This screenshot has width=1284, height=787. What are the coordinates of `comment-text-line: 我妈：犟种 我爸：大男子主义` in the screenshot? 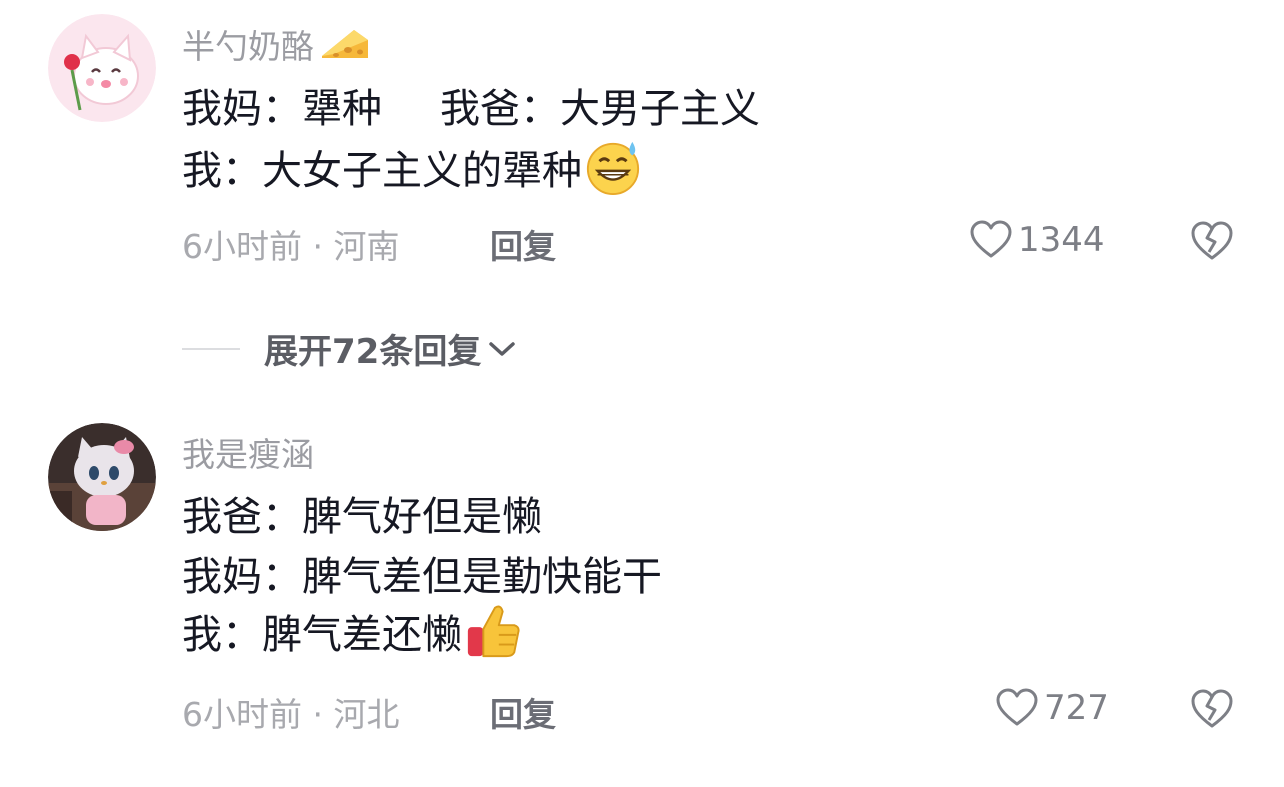 It's located at (471, 105).